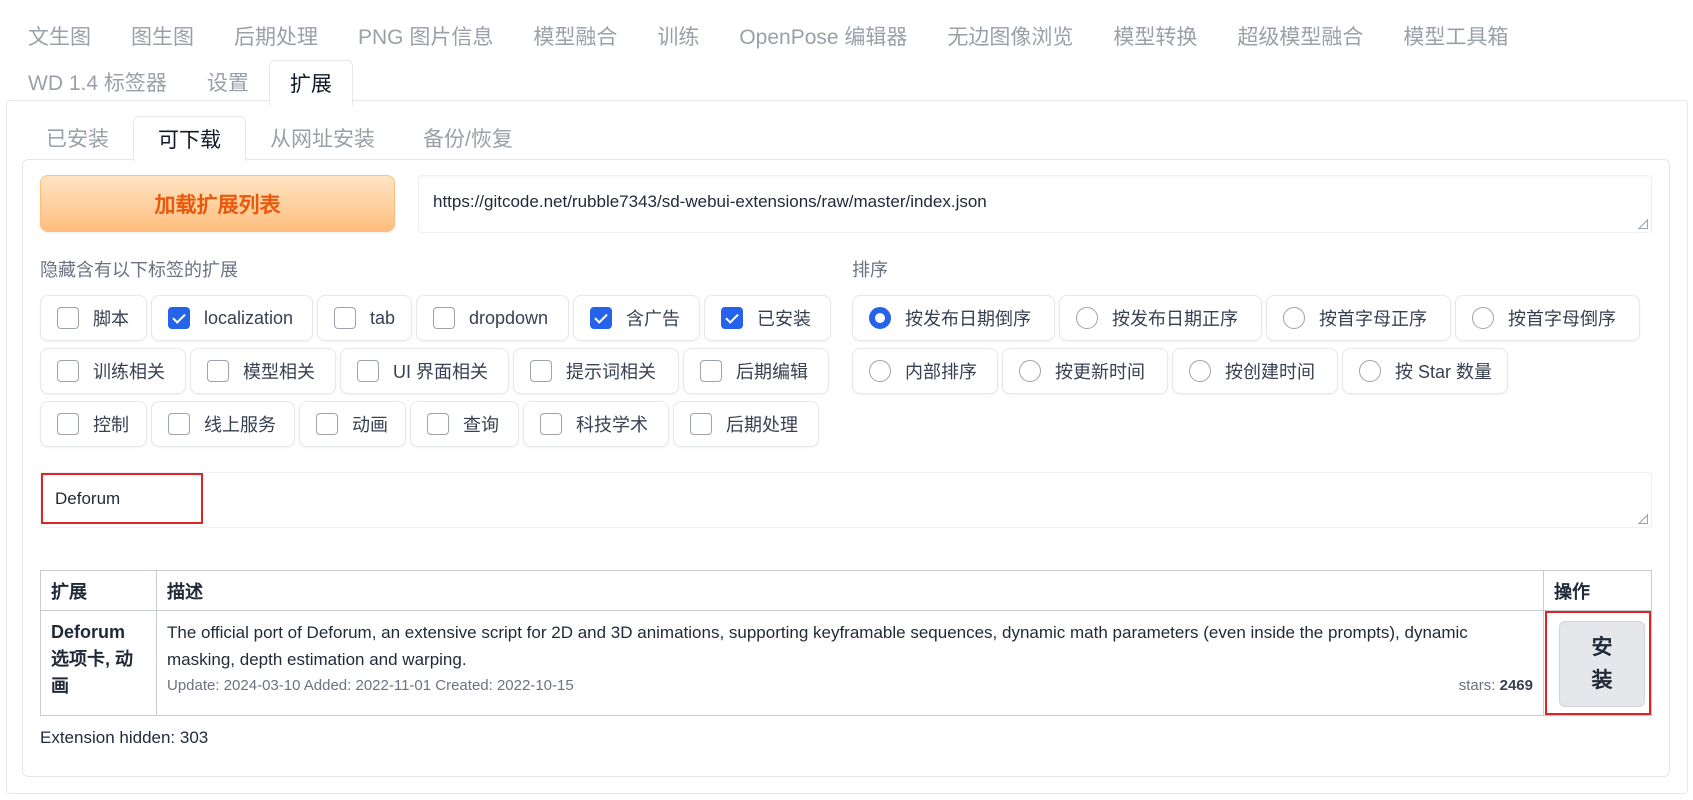  What do you see at coordinates (596, 424) in the screenshot?
I see `tag-checkbox-science: 科技学术` at bounding box center [596, 424].